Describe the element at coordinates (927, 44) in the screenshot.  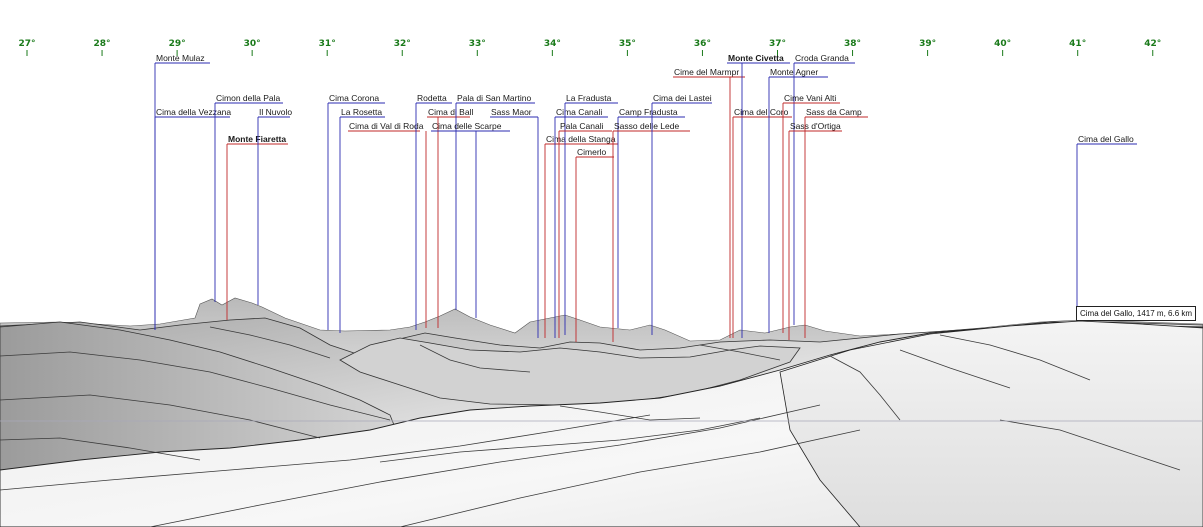
I see `azimuth-tick-label: 39°` at that location.